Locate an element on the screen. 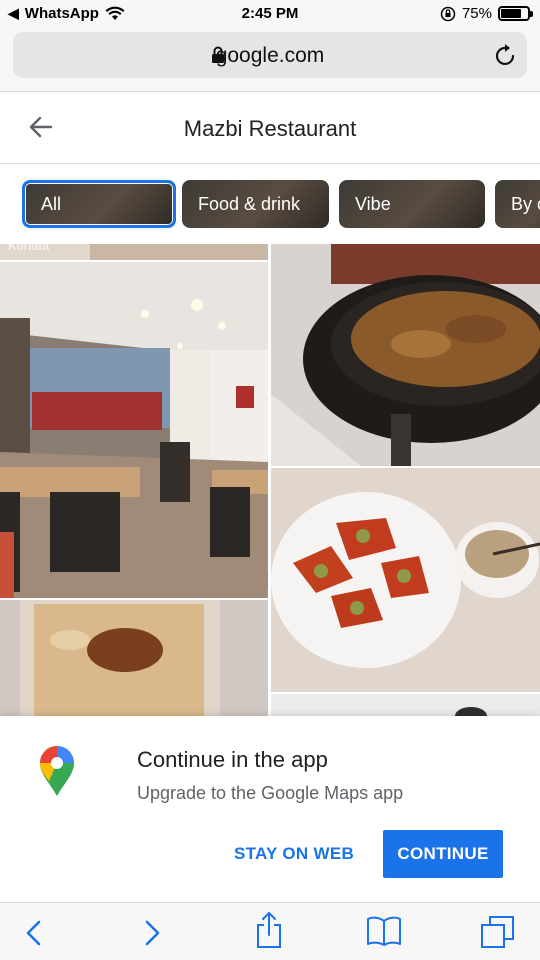 The image size is (540, 960). reload-icon is located at coordinates (506, 55).